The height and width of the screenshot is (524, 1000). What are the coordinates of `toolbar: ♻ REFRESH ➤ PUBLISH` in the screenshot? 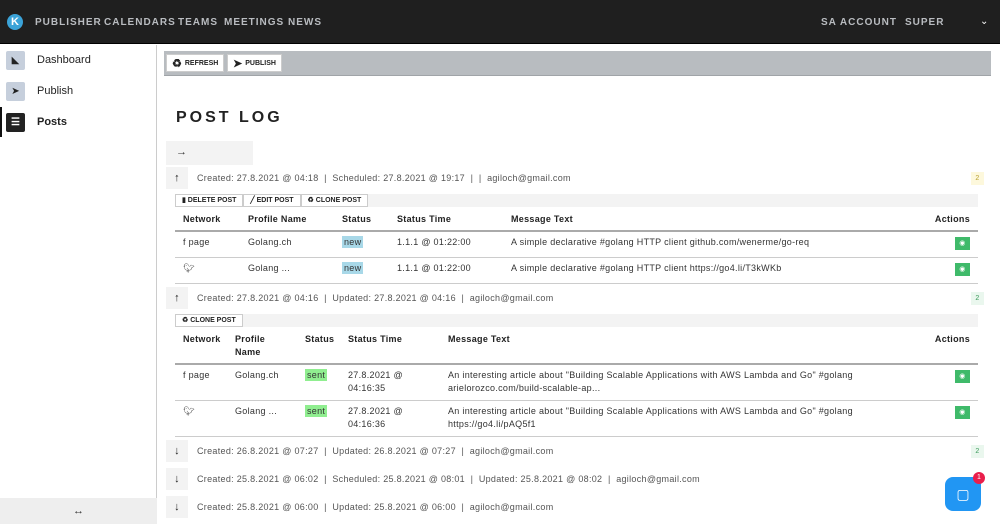 It's located at (577, 63).